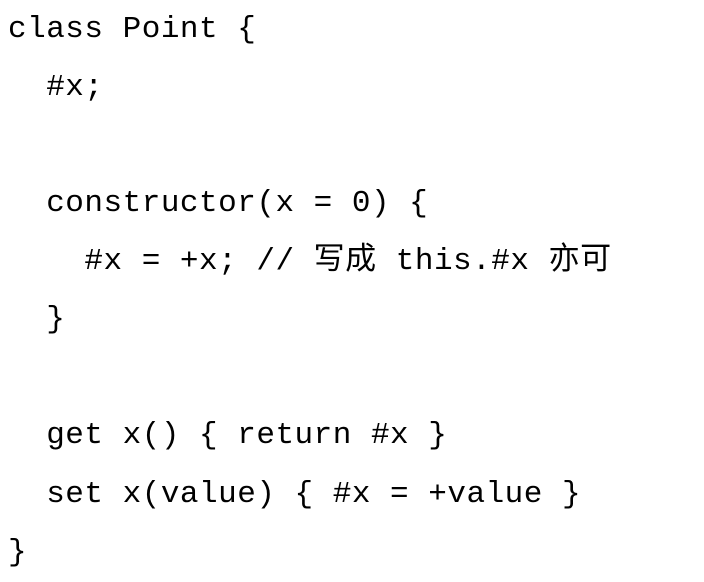 This screenshot has height=582, width=704. What do you see at coordinates (228, 435) in the screenshot?
I see `code-line: get x() { return #x }` at bounding box center [228, 435].